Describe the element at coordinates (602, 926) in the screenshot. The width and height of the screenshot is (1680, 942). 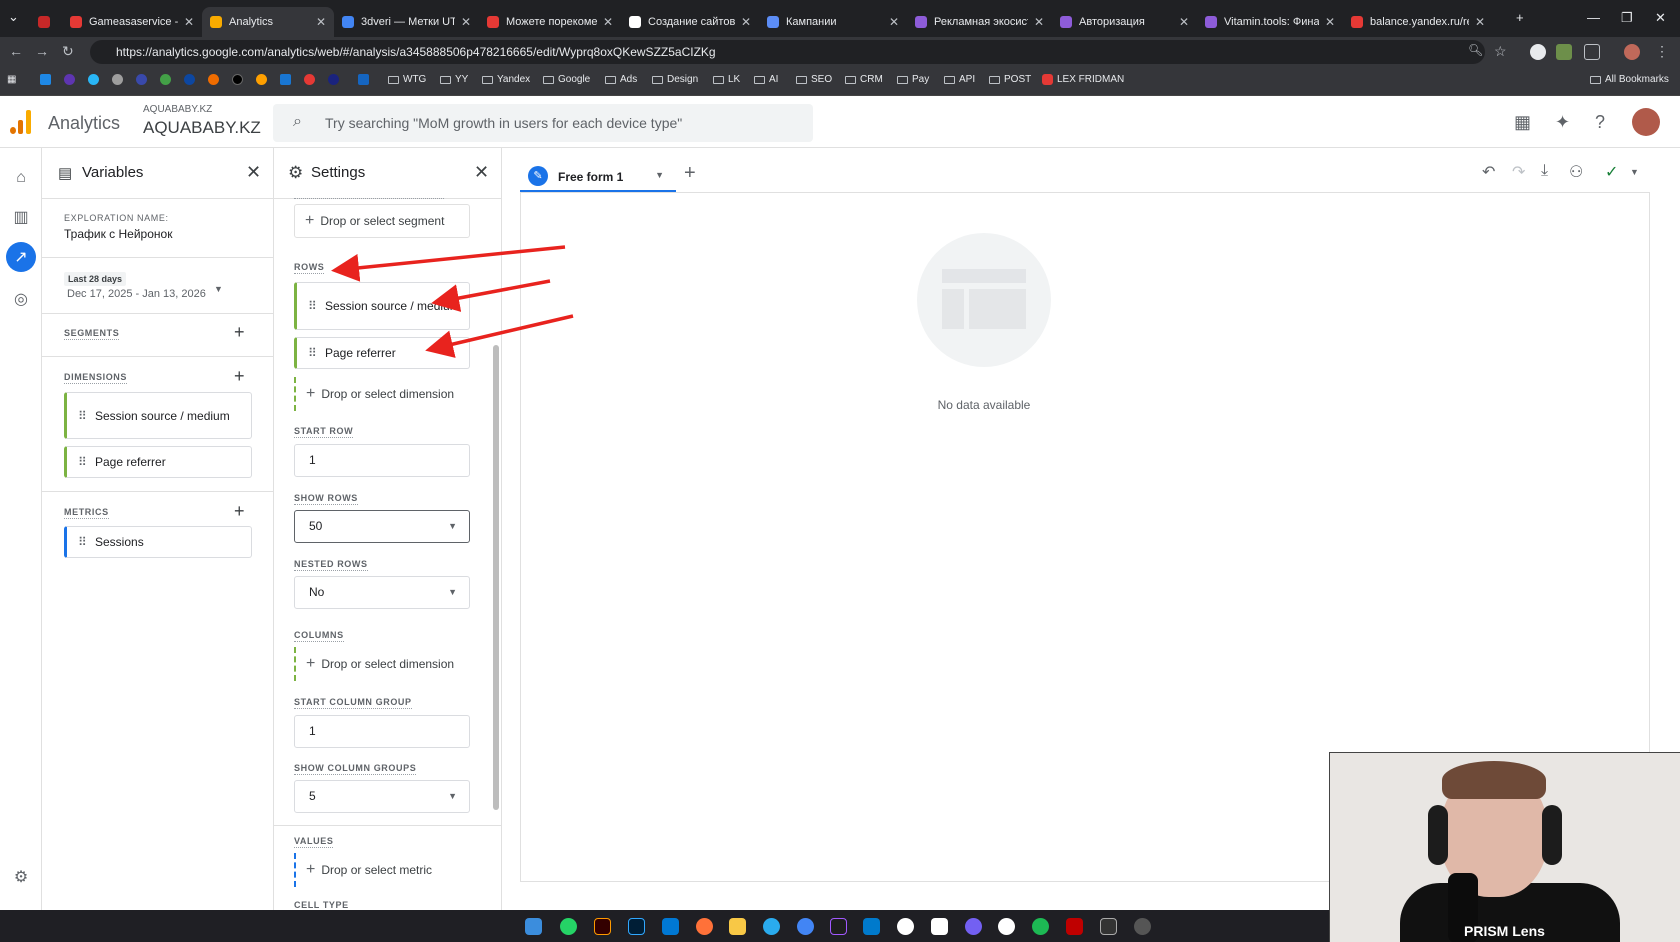
I see `illustrator-icon` at that location.